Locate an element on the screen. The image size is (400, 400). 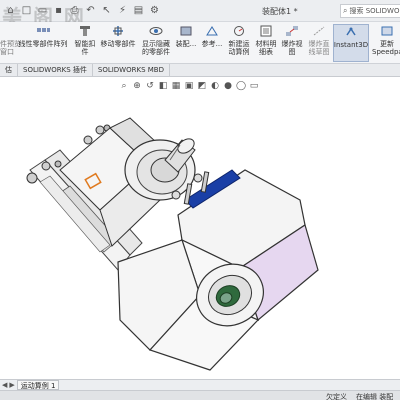
instant3d-label: Instant3D is located at coordinates (351, 45).